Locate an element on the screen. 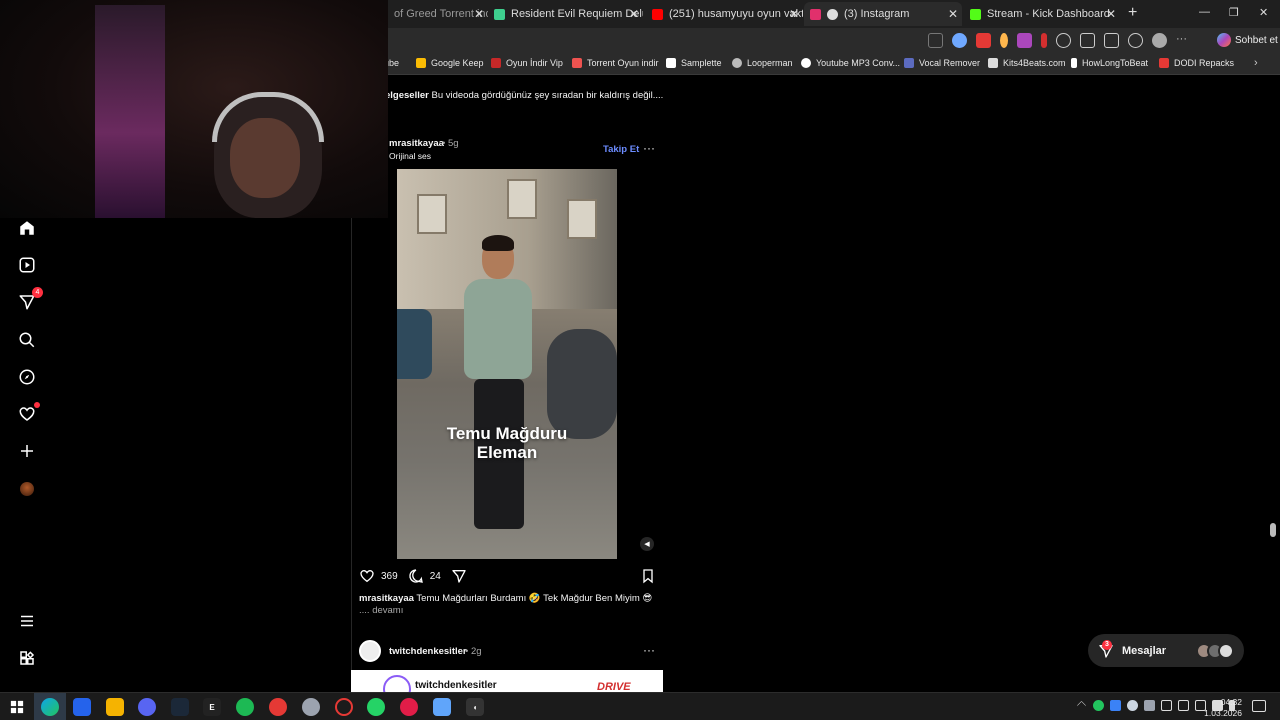  meta-apps-icon is located at coordinates (27, 658).